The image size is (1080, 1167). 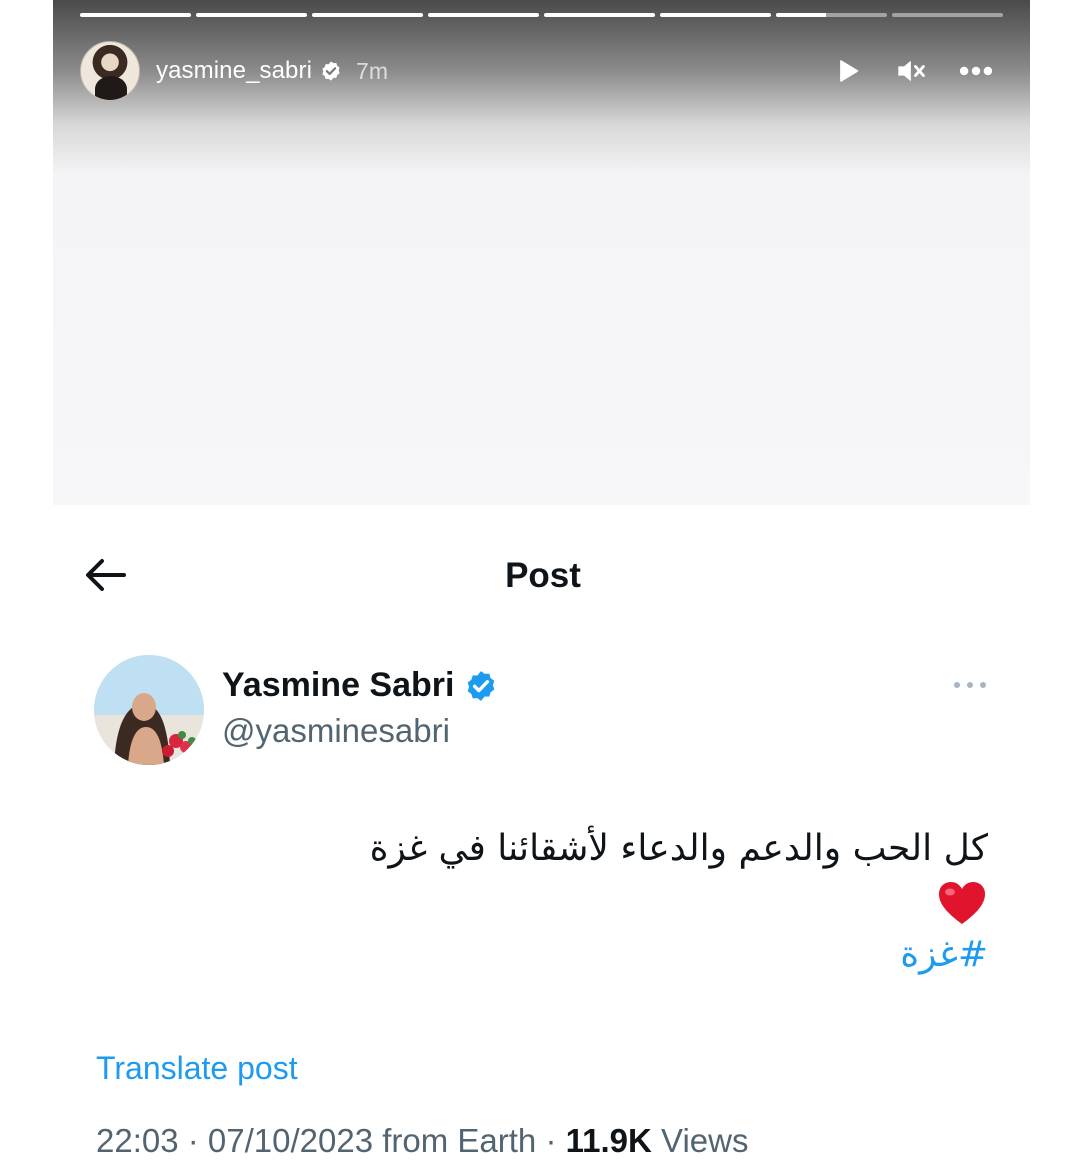 I want to click on translate-post-link: Translate post, so click(x=197, y=1068).